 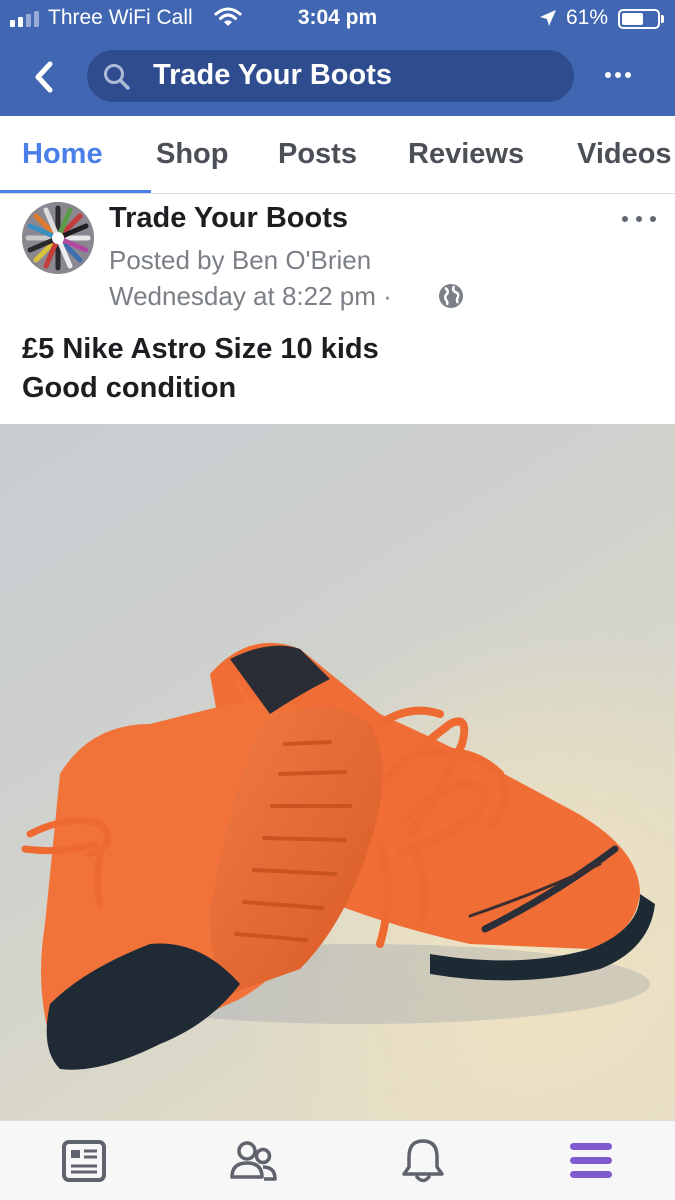 What do you see at coordinates (58, 238) in the screenshot?
I see `page-avatar` at bounding box center [58, 238].